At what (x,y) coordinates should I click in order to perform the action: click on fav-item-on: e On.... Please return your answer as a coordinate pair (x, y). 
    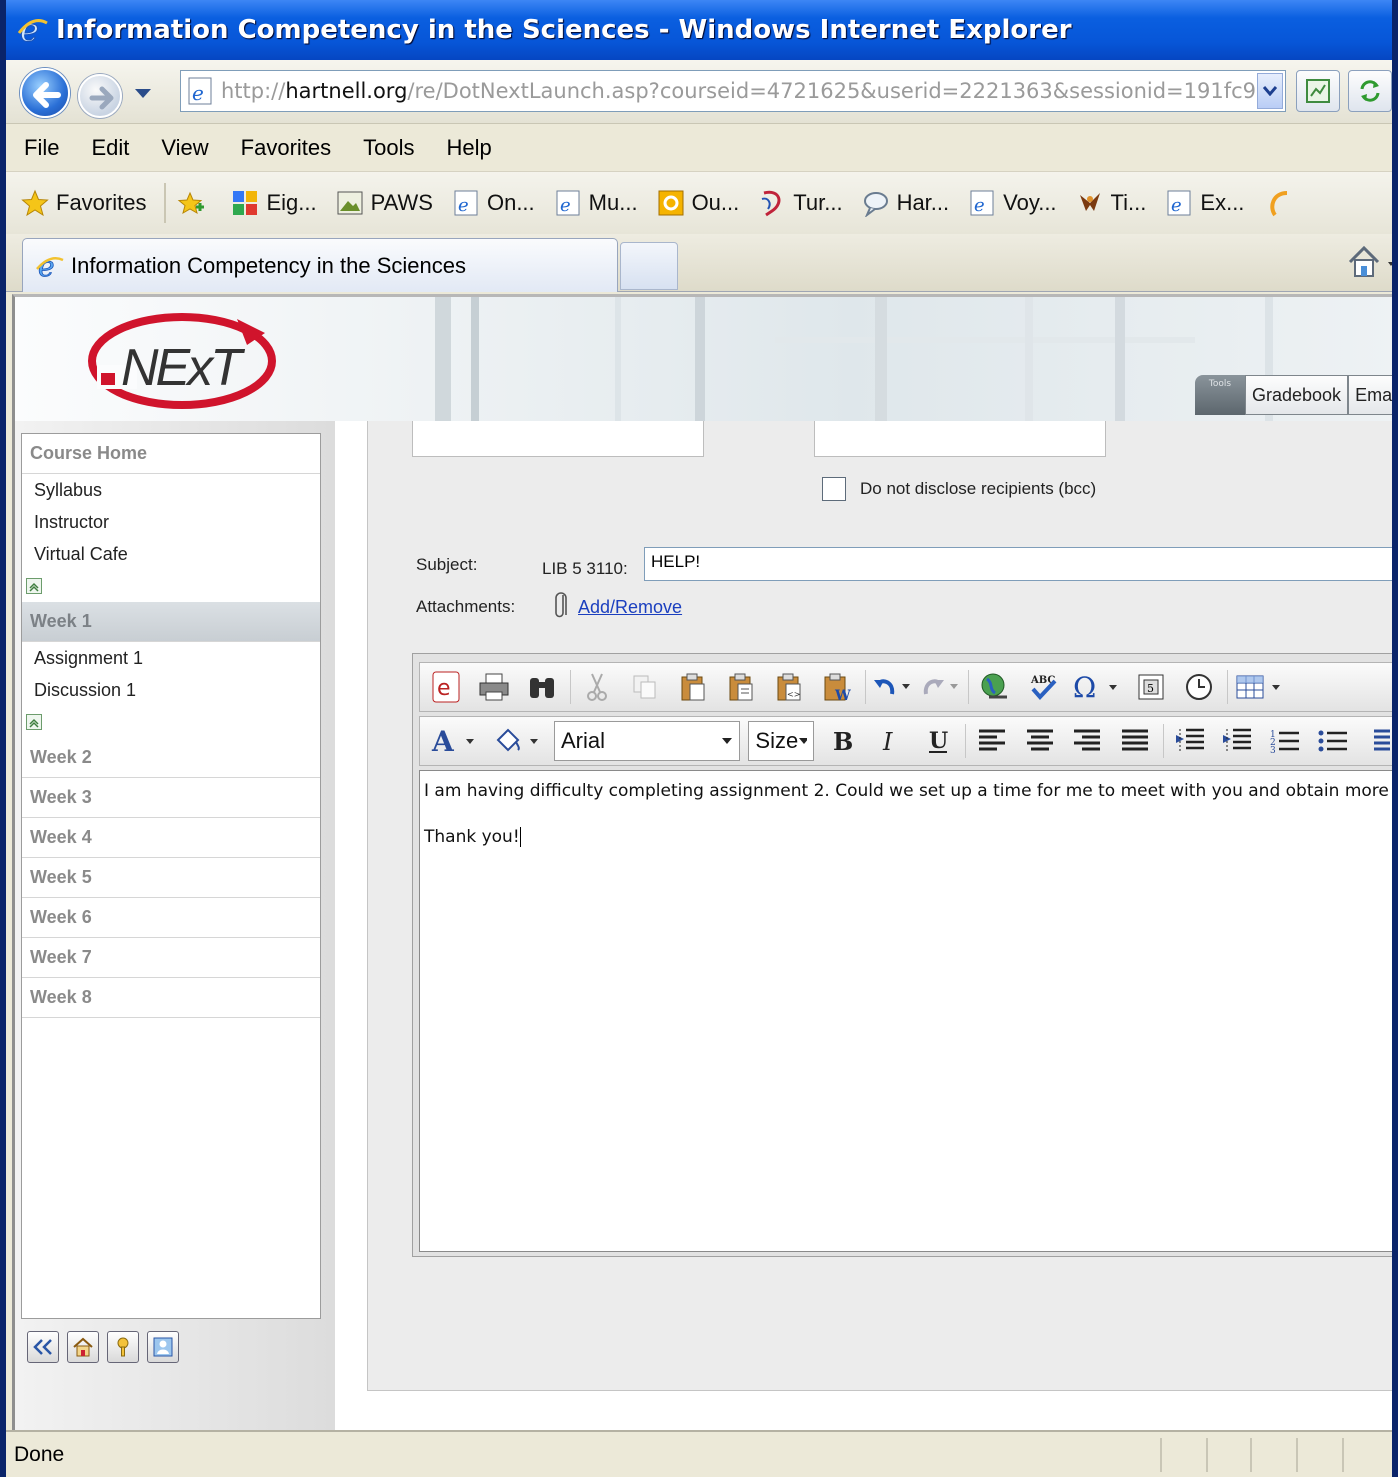
    Looking at the image, I should click on (493, 203).